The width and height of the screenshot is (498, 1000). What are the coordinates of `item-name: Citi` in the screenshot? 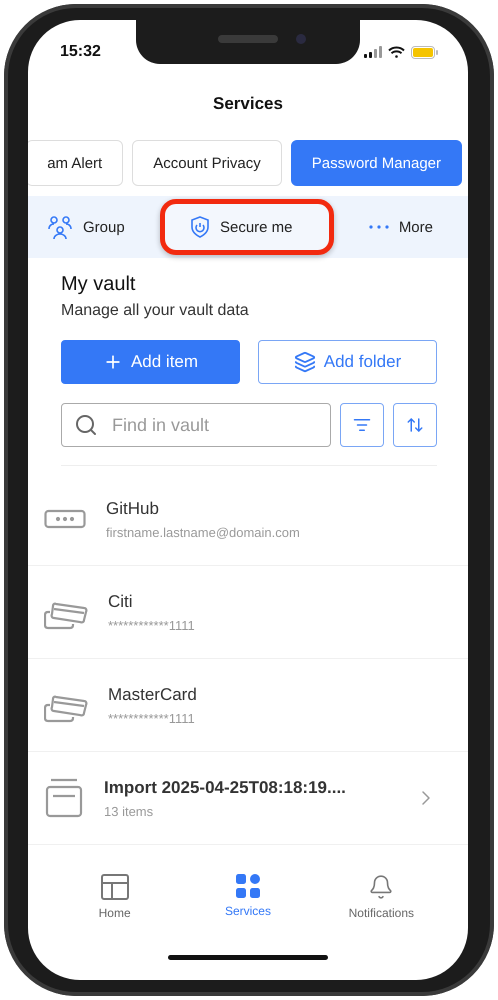 It's located at (121, 602).